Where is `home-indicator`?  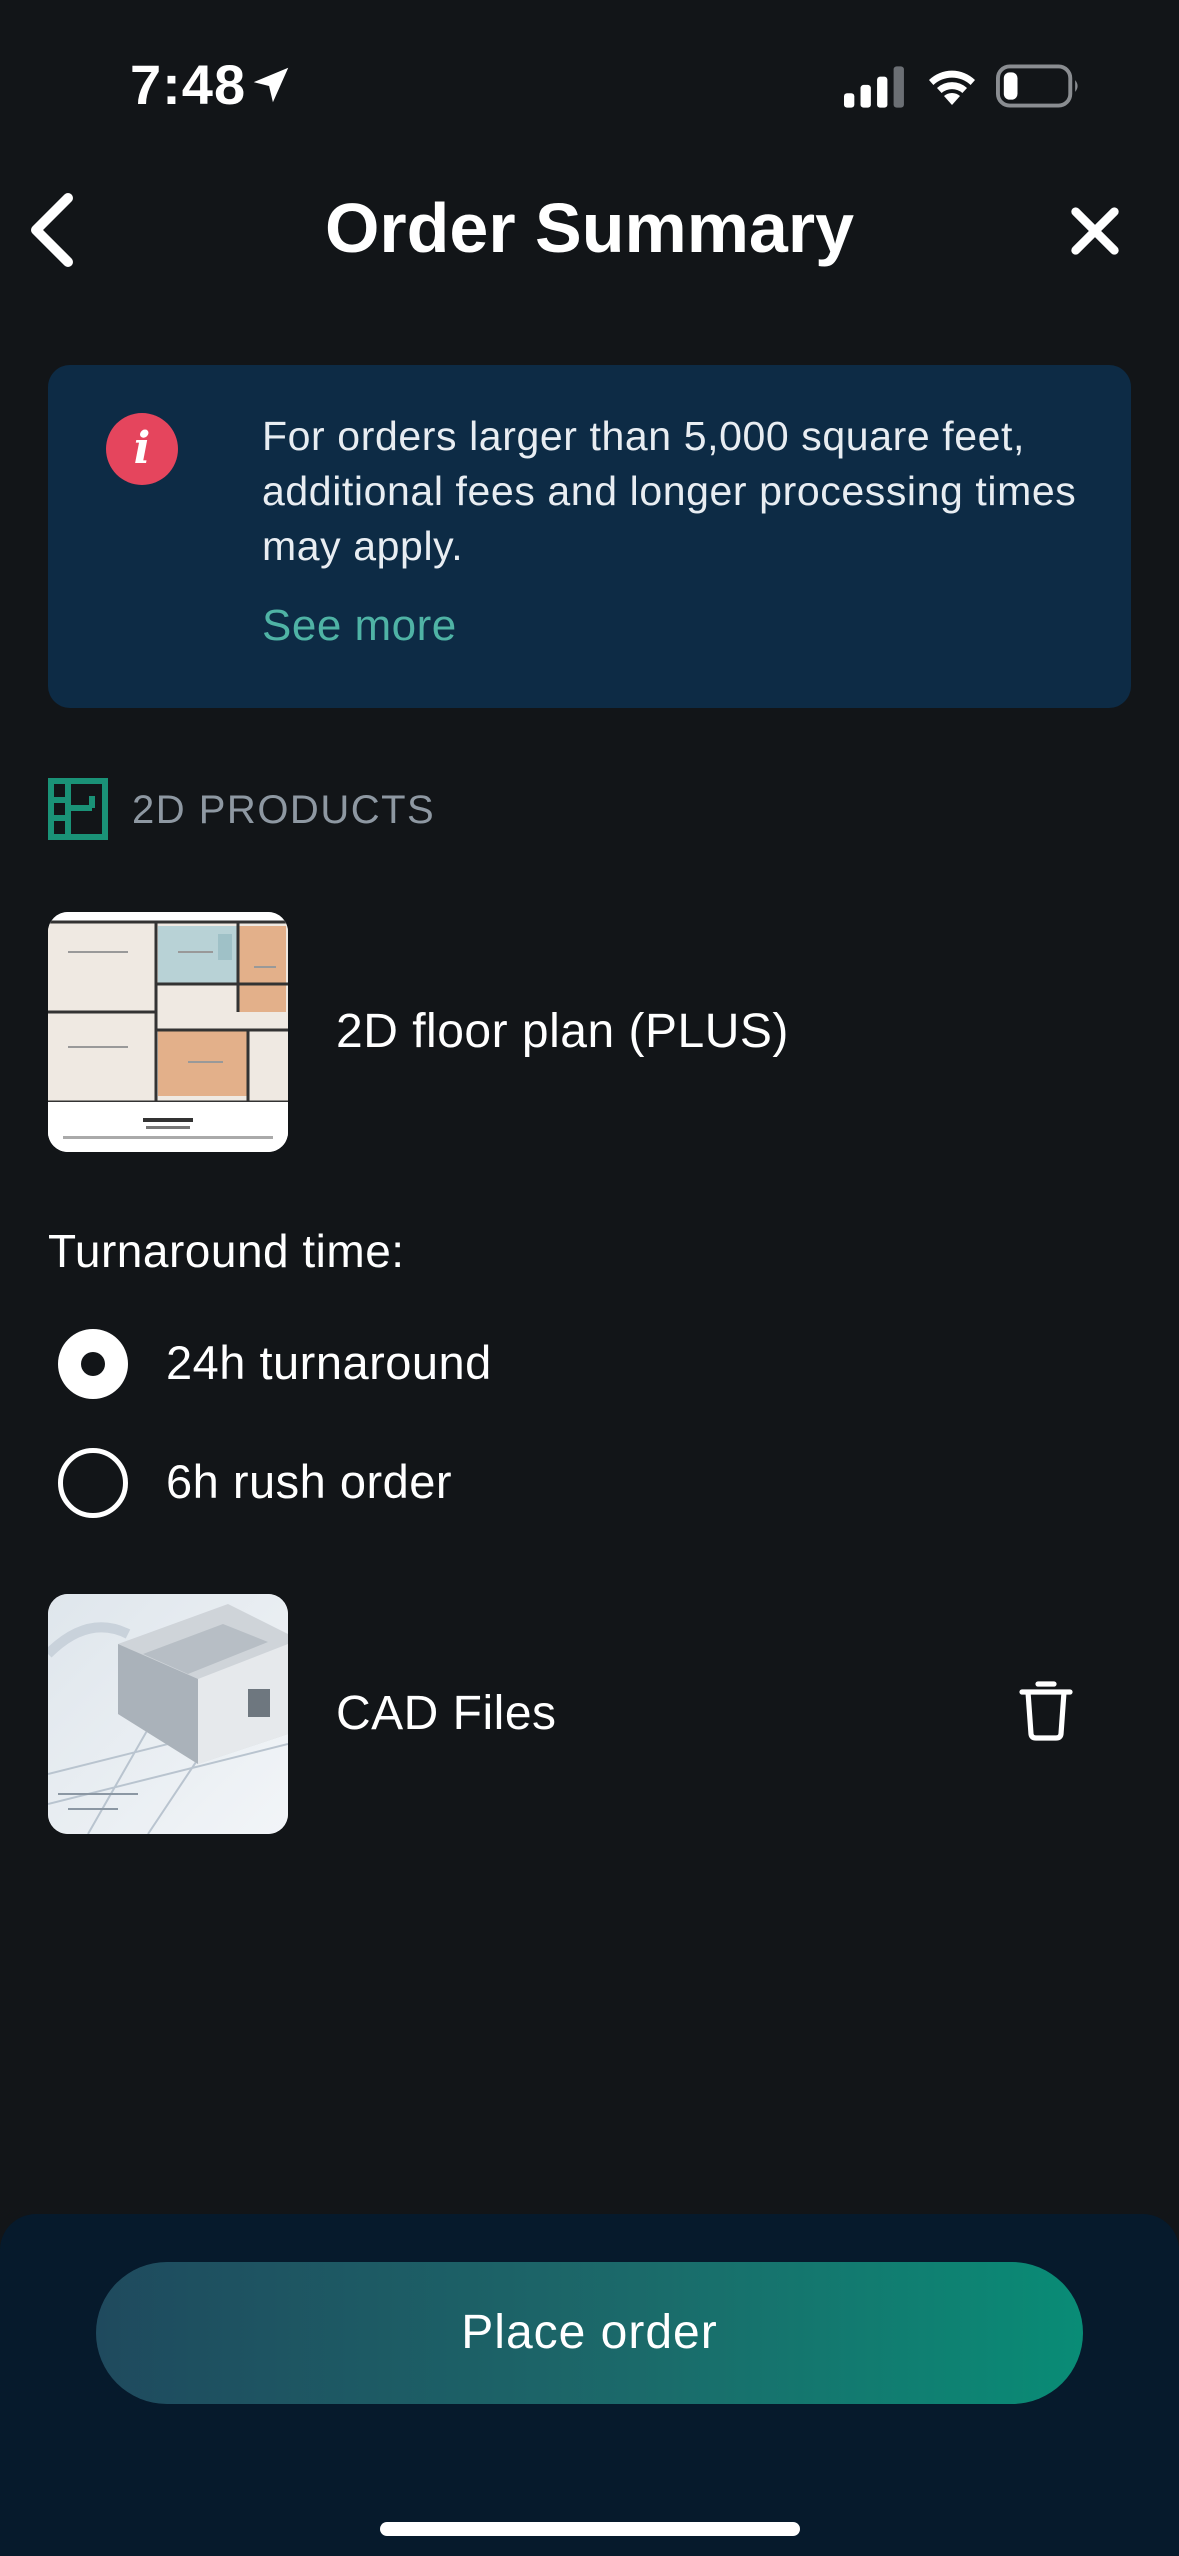 home-indicator is located at coordinates (590, 2529).